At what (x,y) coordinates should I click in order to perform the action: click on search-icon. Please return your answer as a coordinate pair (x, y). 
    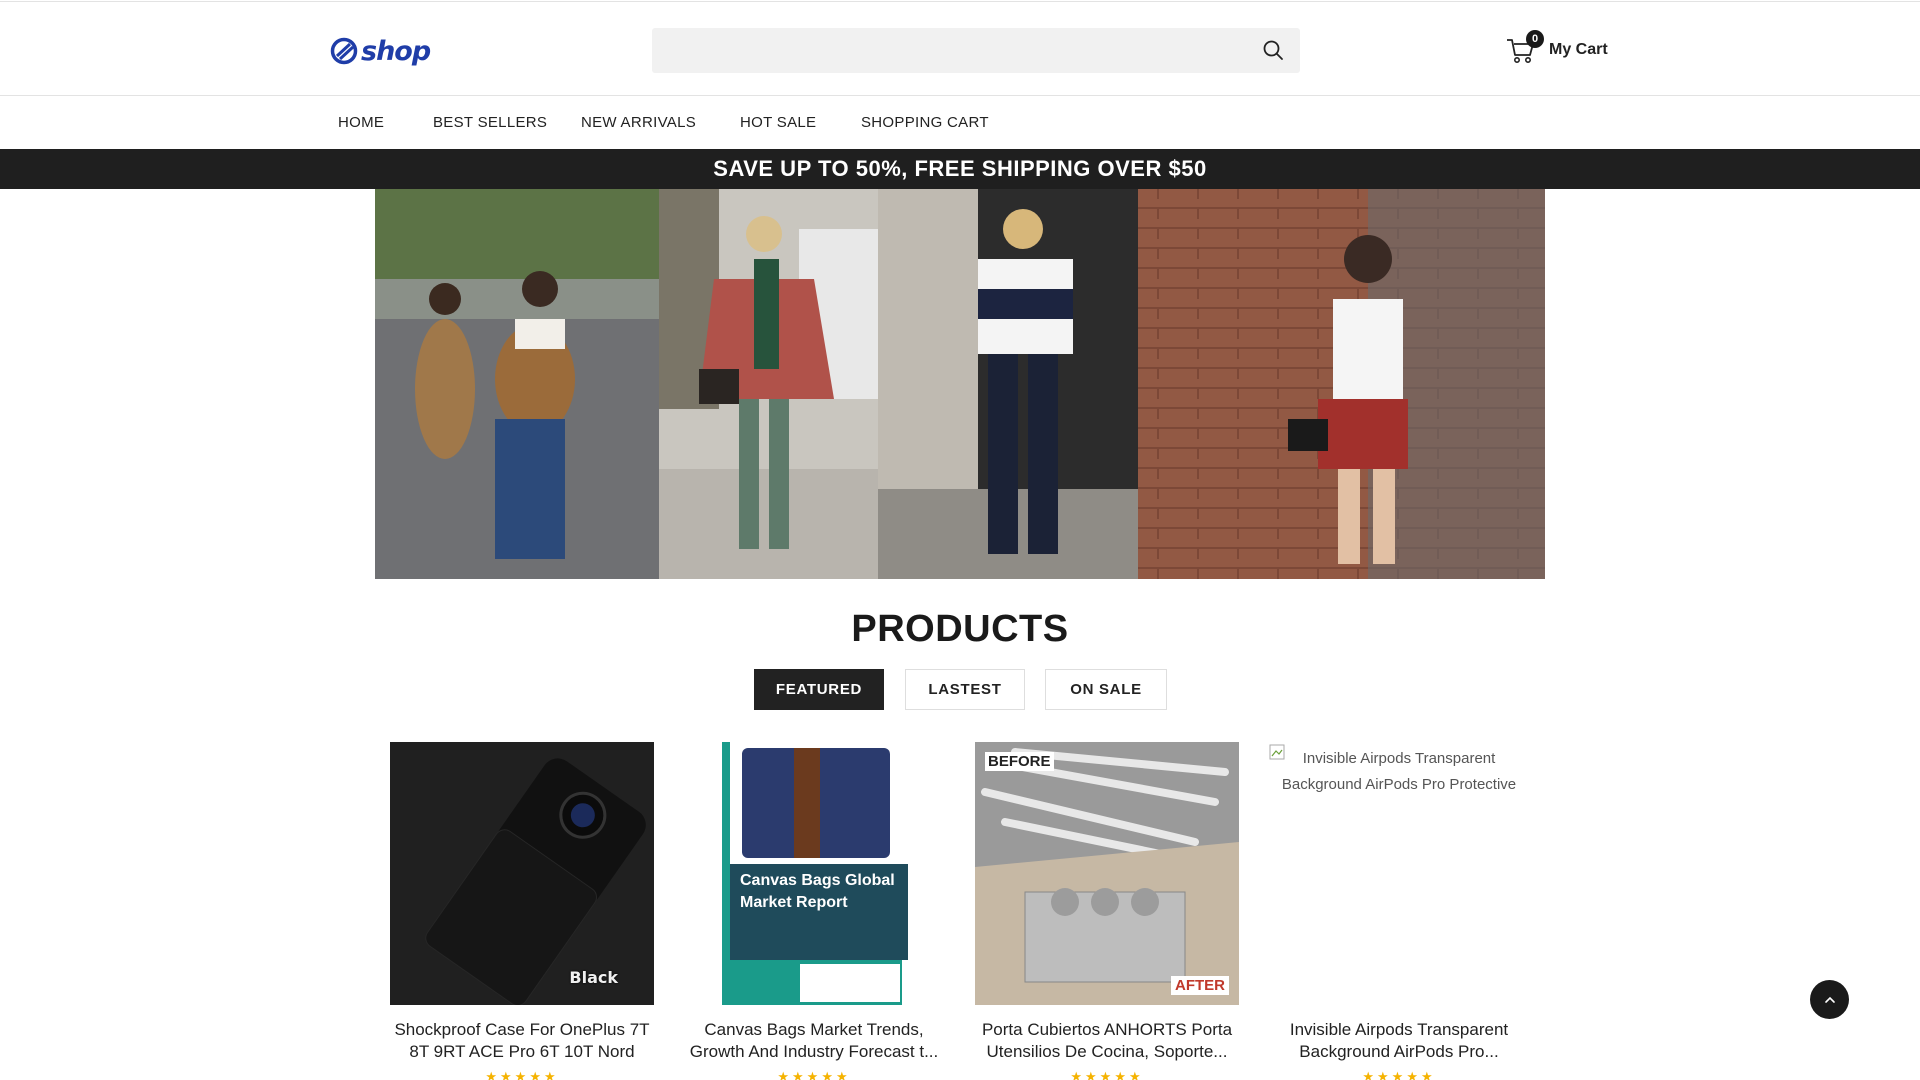
    Looking at the image, I should click on (1273, 50).